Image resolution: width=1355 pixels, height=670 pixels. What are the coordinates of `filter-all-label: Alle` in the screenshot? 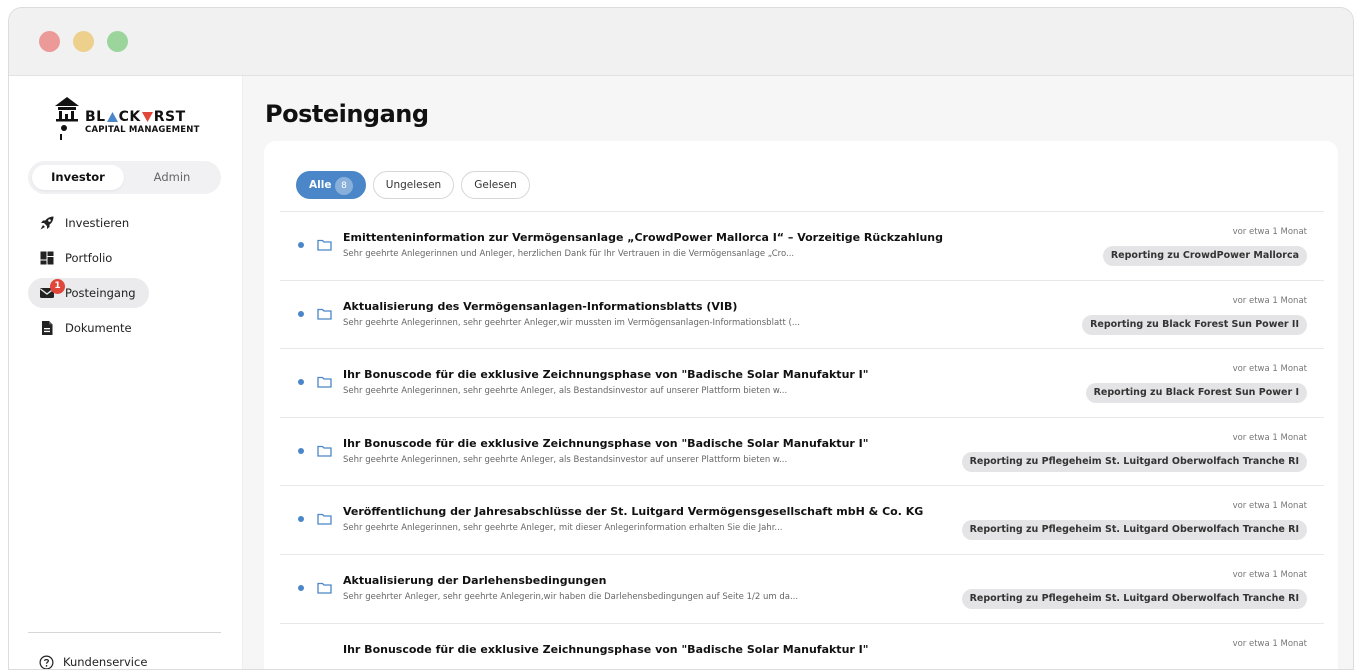 It's located at (320, 185).